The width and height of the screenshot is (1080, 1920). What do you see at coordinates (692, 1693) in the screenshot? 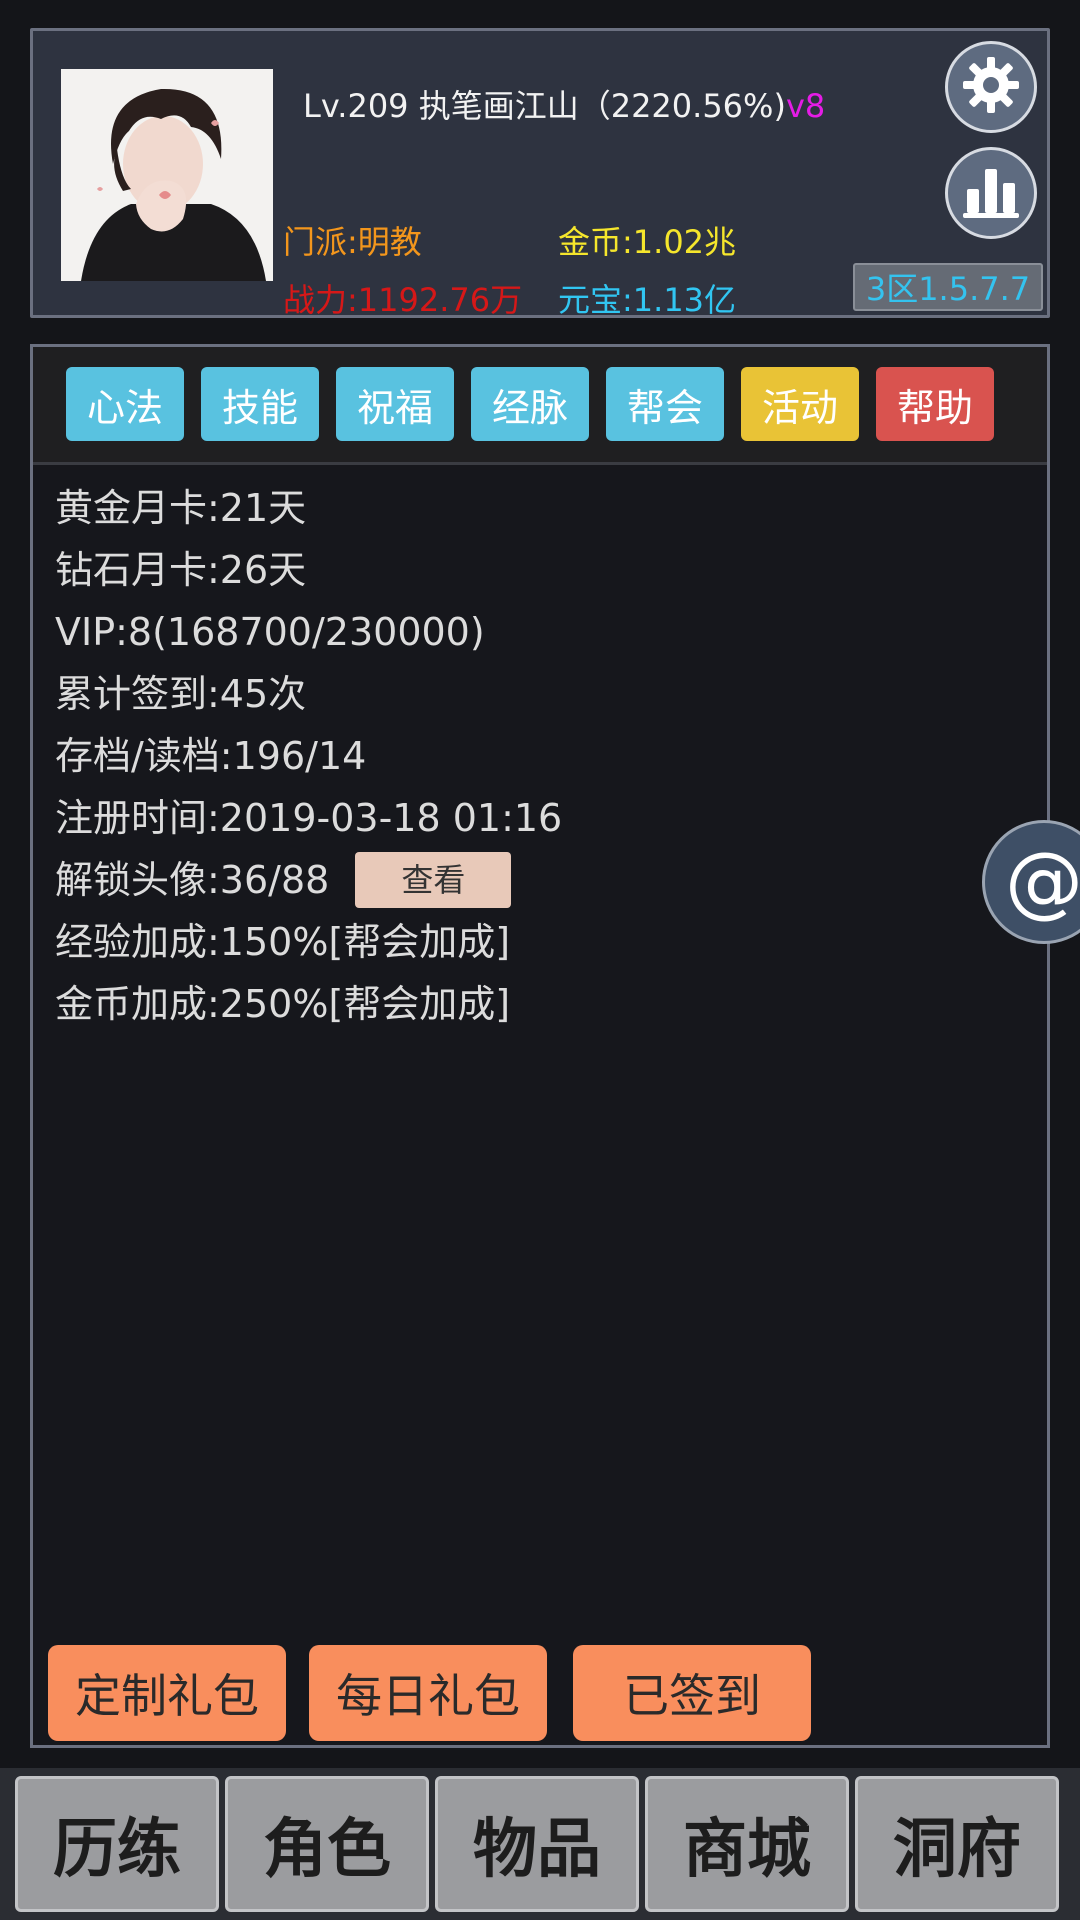
I see `signed-in-button: 已签到` at bounding box center [692, 1693].